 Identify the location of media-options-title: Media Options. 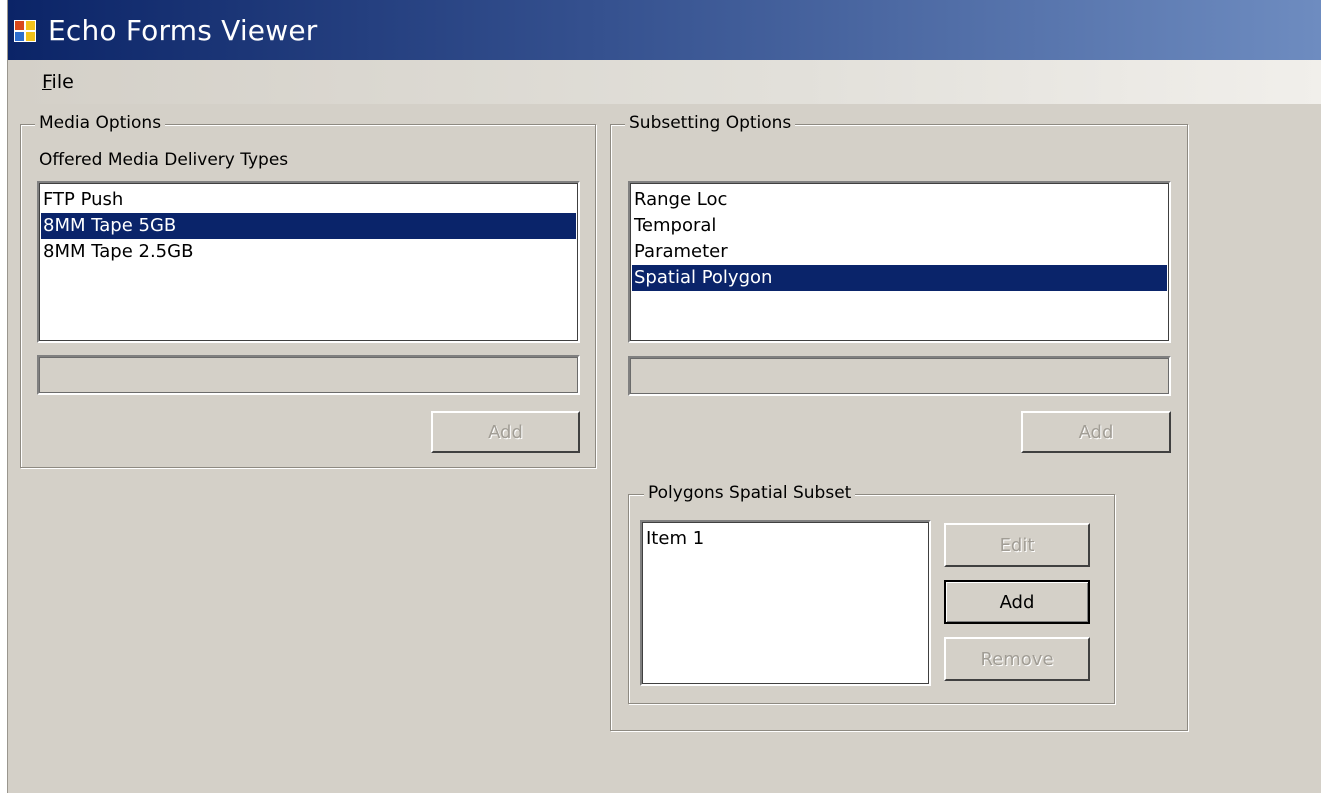
(100, 123).